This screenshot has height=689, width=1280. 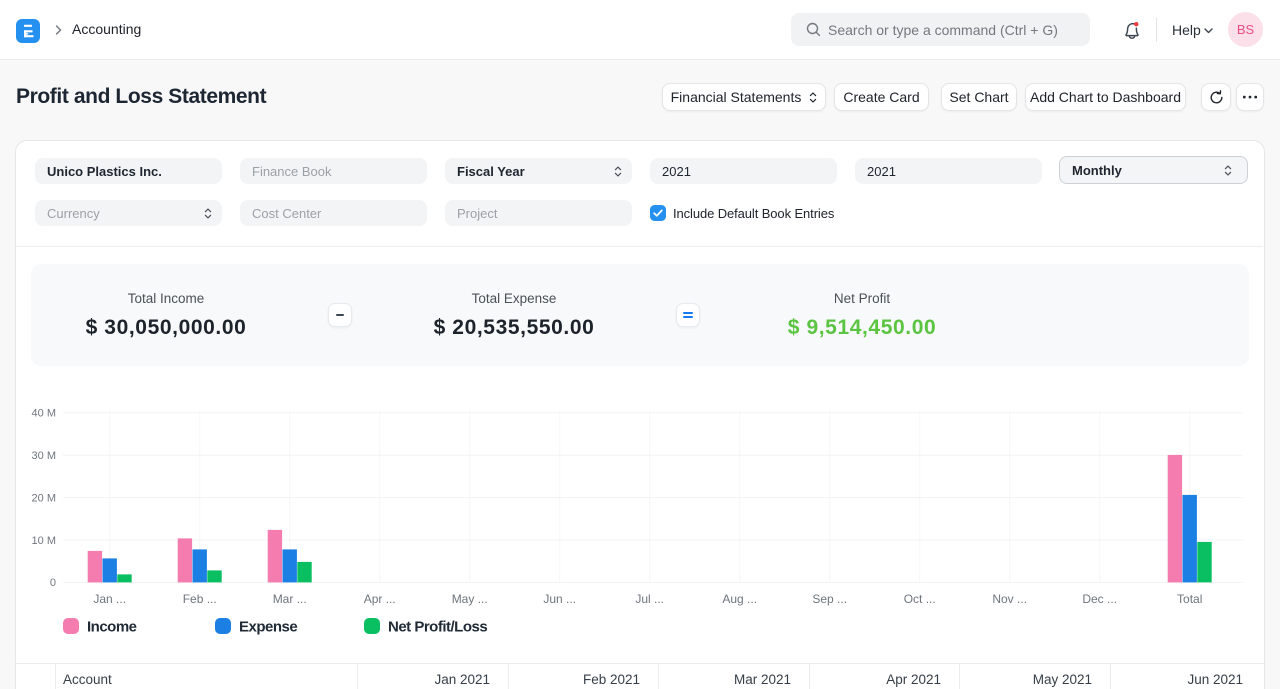 What do you see at coordinates (44, 541) in the screenshot?
I see `svg-text: 10 M` at bounding box center [44, 541].